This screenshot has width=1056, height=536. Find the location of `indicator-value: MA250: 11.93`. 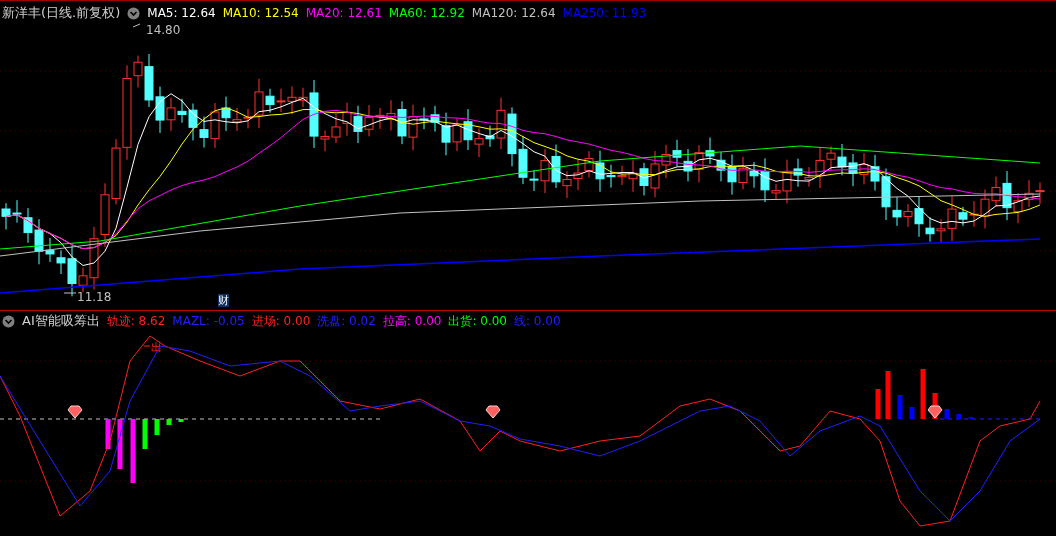

indicator-value: MA250: 11.93 is located at coordinates (604, 13).